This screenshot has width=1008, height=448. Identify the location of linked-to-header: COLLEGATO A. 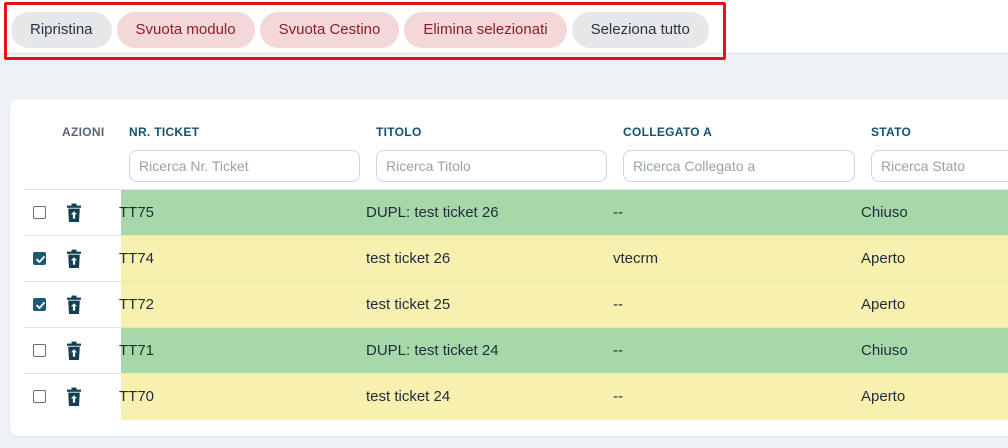
(668, 132).